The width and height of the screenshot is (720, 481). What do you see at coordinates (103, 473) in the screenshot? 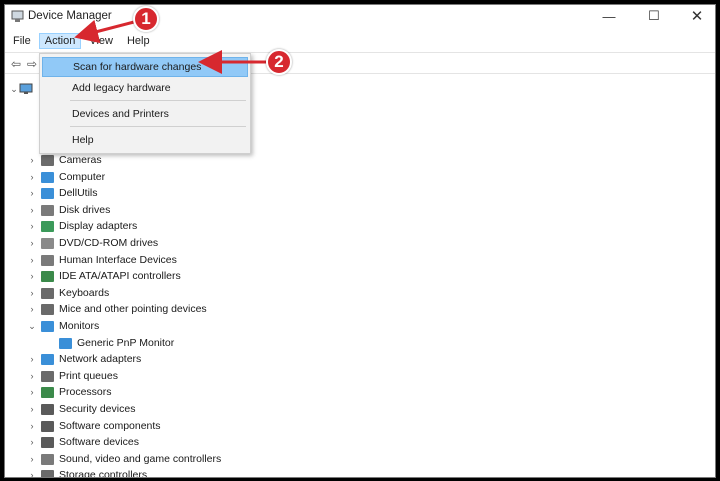
I see `tree-item-label: Storage controllers` at bounding box center [103, 473].